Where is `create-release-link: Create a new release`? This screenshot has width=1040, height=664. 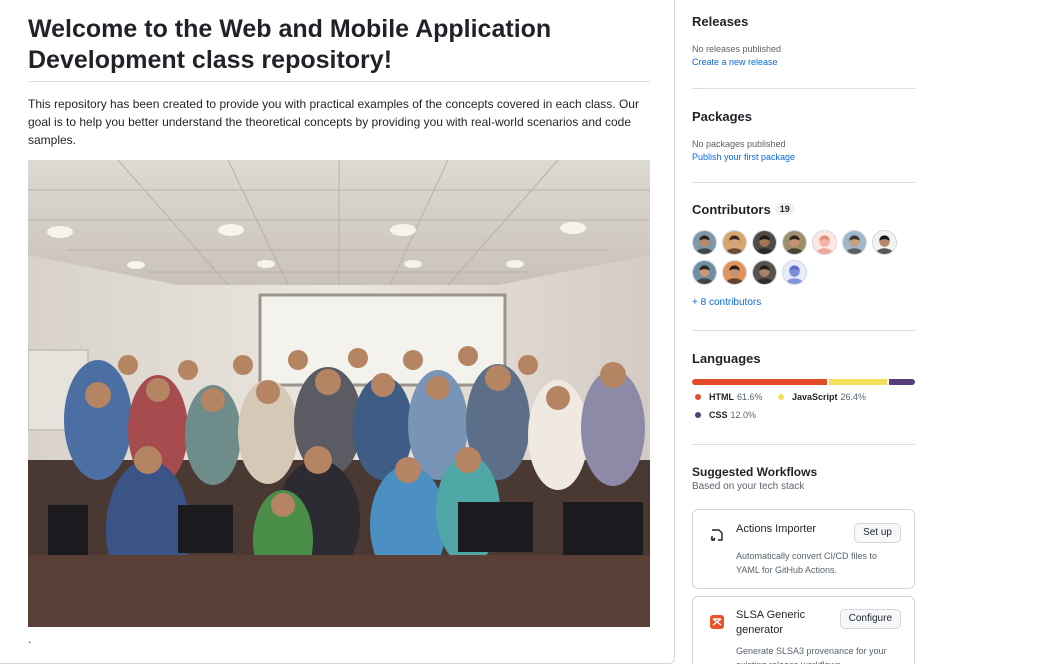 create-release-link: Create a new release is located at coordinates (803, 62).